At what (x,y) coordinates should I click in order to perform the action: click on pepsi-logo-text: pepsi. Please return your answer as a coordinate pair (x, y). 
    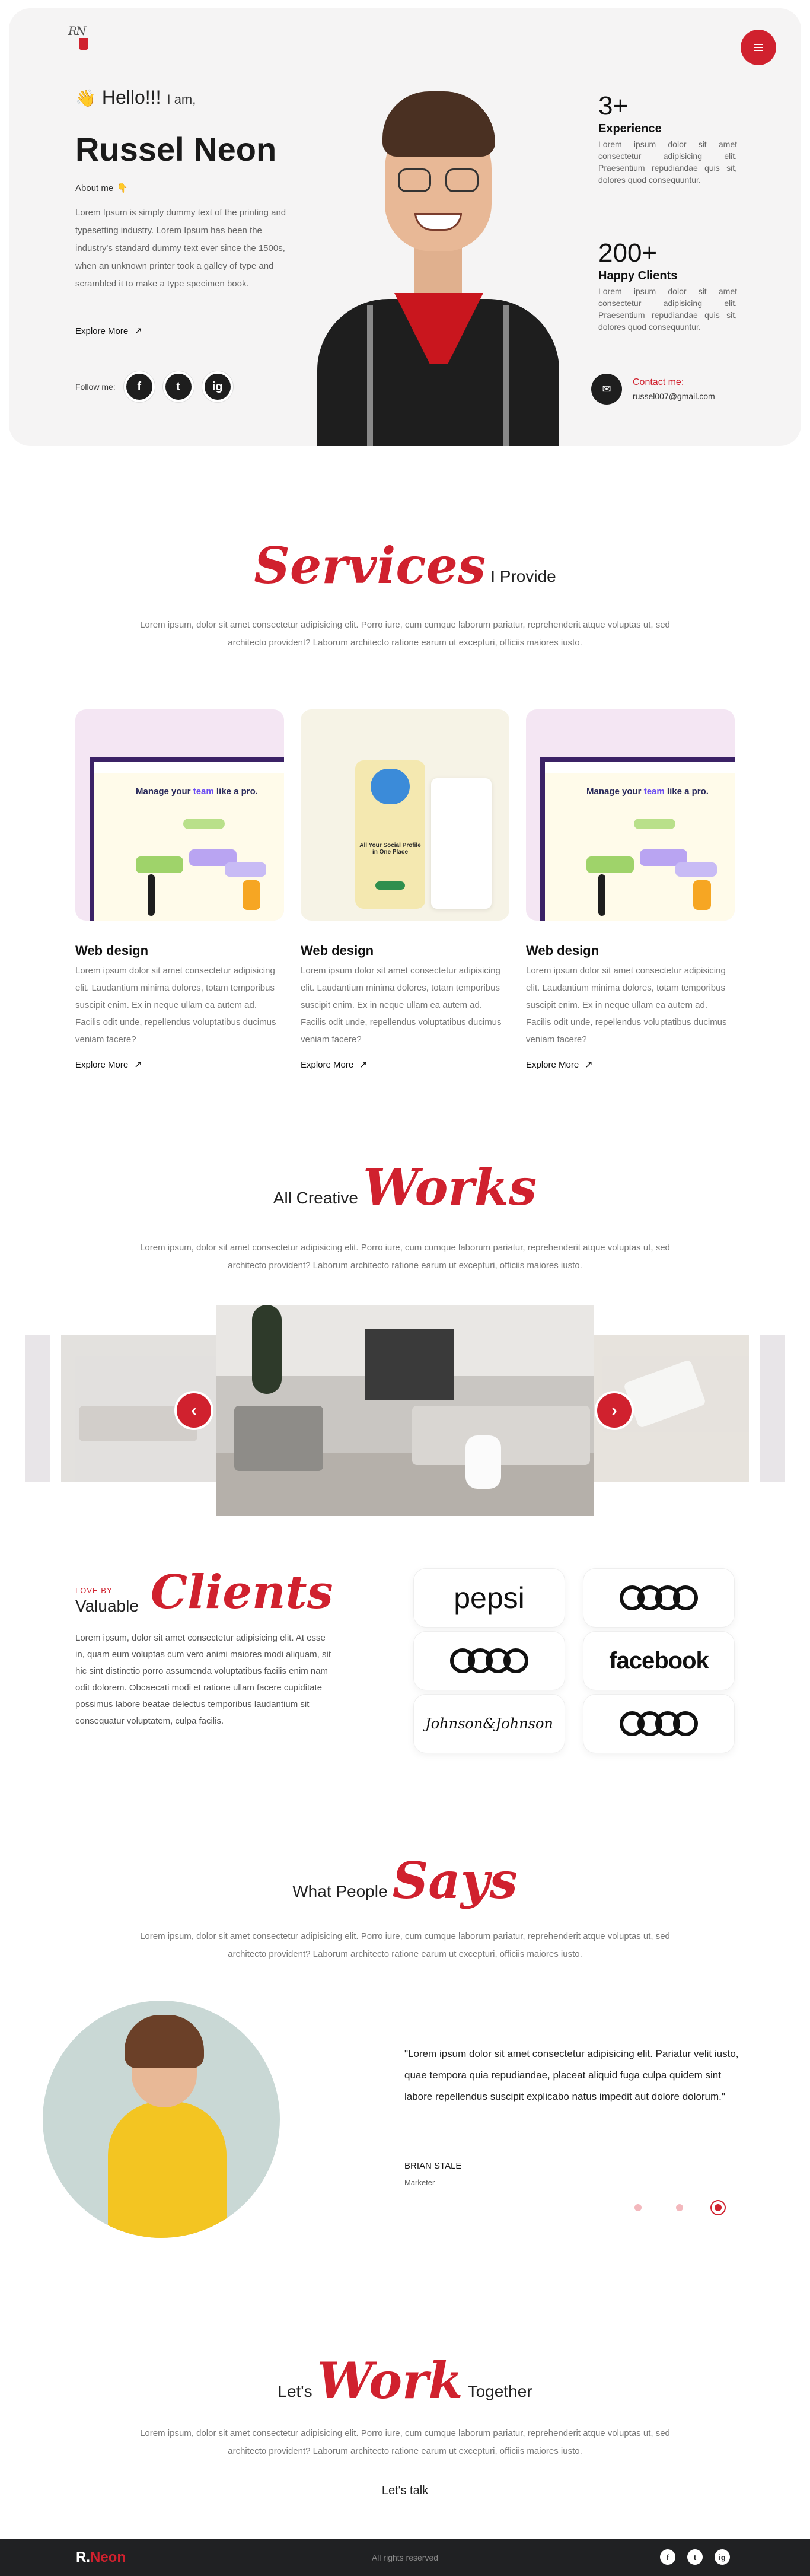
    Looking at the image, I should click on (490, 1598).